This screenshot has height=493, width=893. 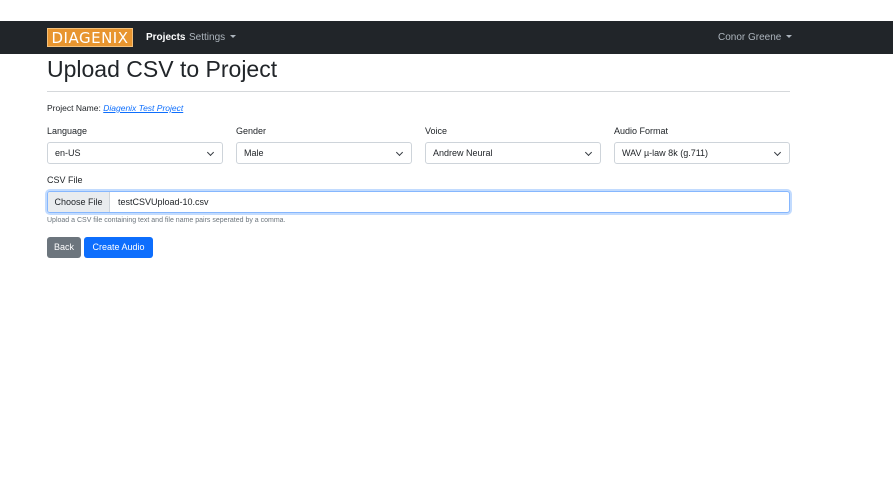 What do you see at coordinates (513, 153) in the screenshot?
I see `voice-select: Andrew Neural` at bounding box center [513, 153].